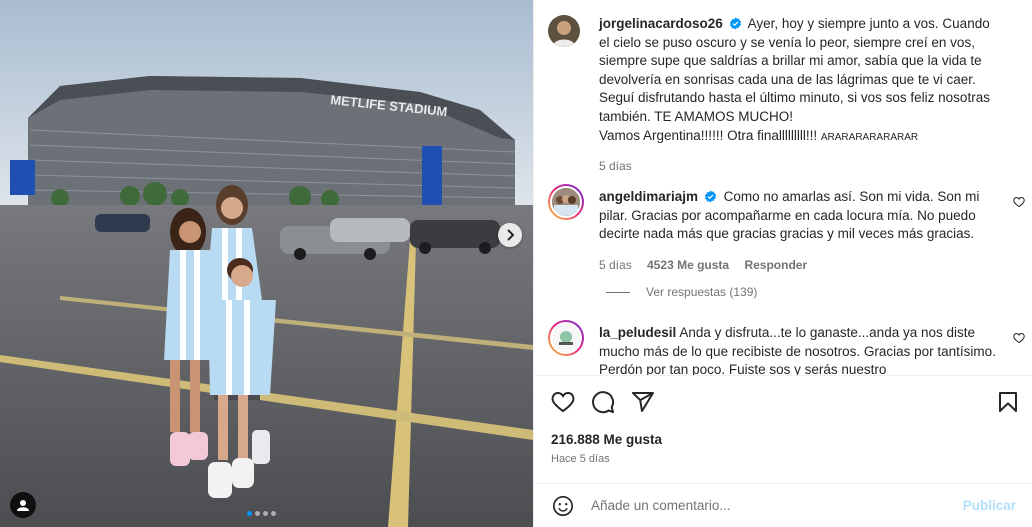 The width and height of the screenshot is (1032, 527). What do you see at coordinates (563, 402) in the screenshot?
I see `heart-icon` at bounding box center [563, 402].